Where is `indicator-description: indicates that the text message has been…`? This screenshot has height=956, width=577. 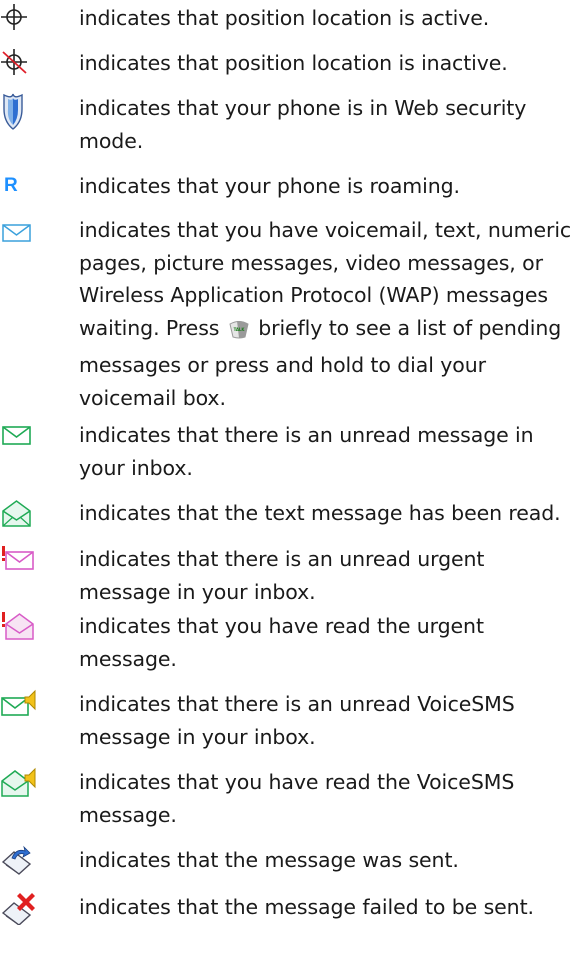
indicator-description: indicates that the text message has been… is located at coordinates (320, 513).